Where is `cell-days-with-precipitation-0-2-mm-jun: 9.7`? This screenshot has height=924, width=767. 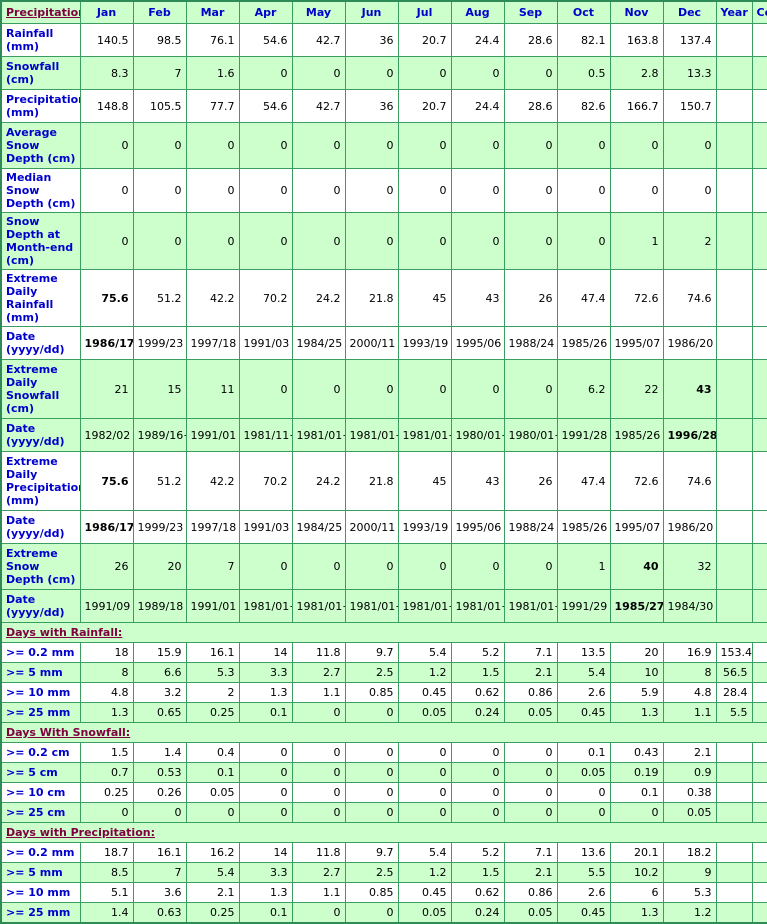 cell-days-with-precipitation-0-2-mm-jun: 9.7 is located at coordinates (371, 852).